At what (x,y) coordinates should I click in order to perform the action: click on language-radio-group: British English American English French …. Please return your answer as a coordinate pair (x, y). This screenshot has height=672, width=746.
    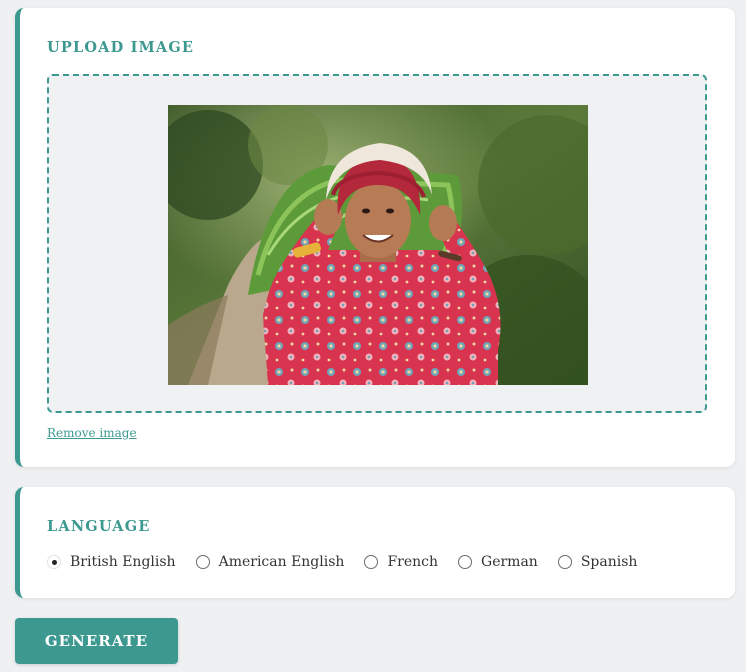
    Looking at the image, I should click on (352, 562).